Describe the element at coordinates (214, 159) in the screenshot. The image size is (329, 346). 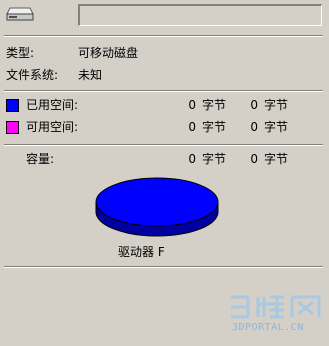
I see `capacity-bytes-unit: 字节` at that location.